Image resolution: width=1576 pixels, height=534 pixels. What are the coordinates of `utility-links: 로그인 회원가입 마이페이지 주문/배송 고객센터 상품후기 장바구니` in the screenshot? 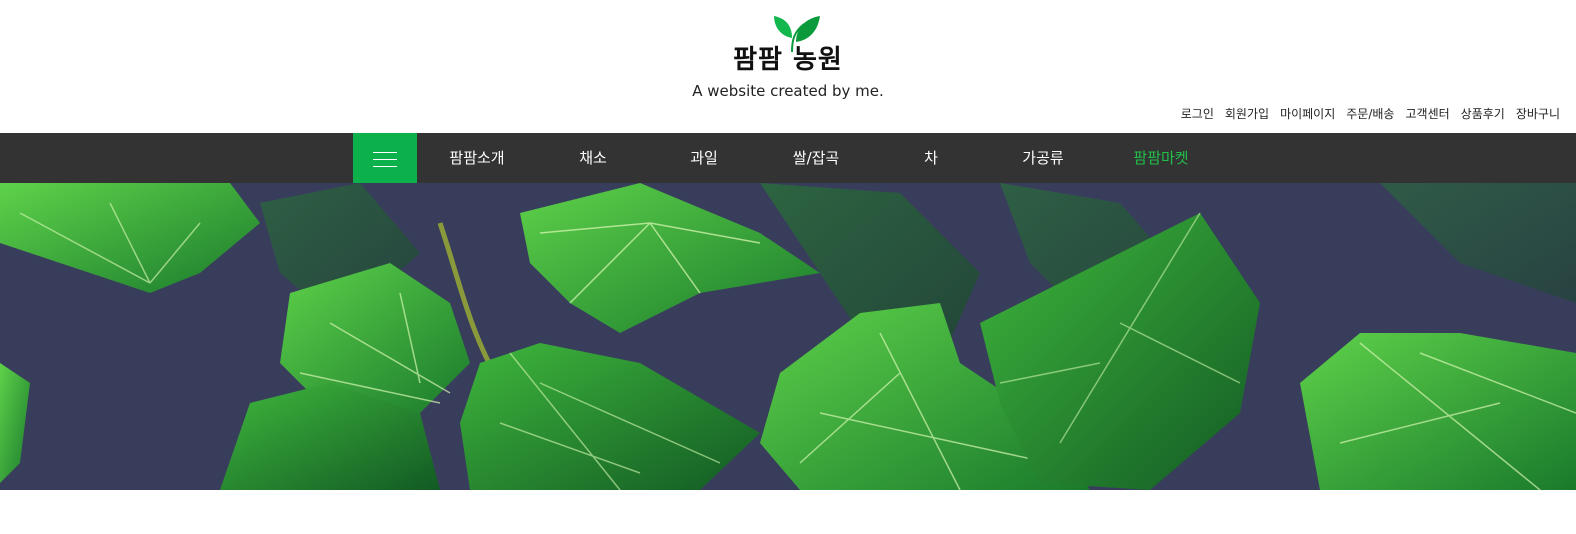 It's located at (1370, 114).